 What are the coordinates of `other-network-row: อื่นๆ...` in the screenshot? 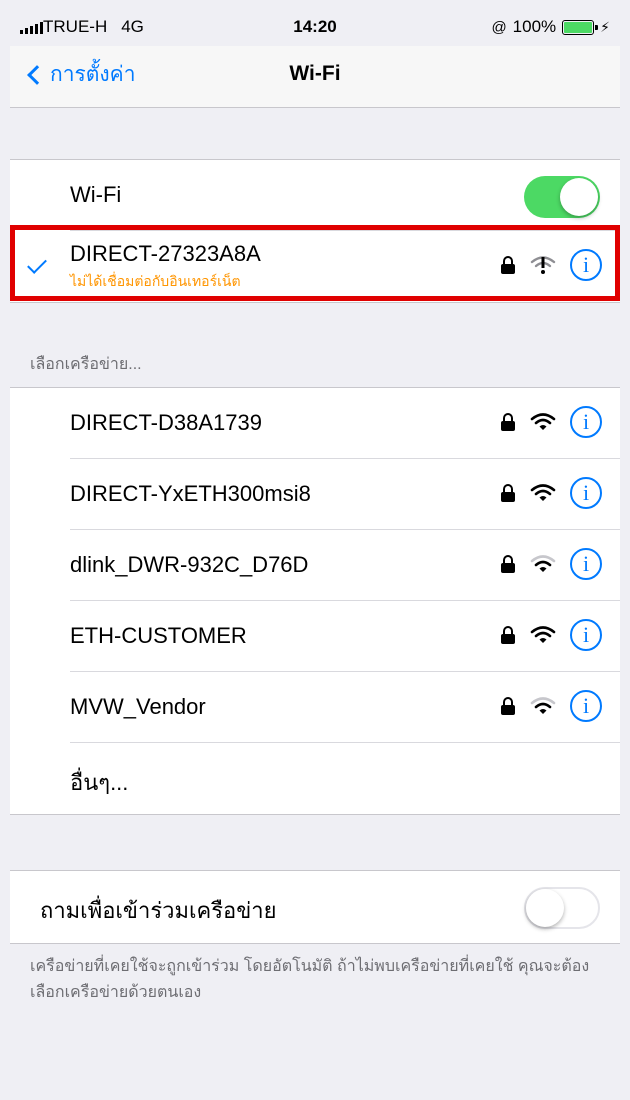 It's located at (315, 778).